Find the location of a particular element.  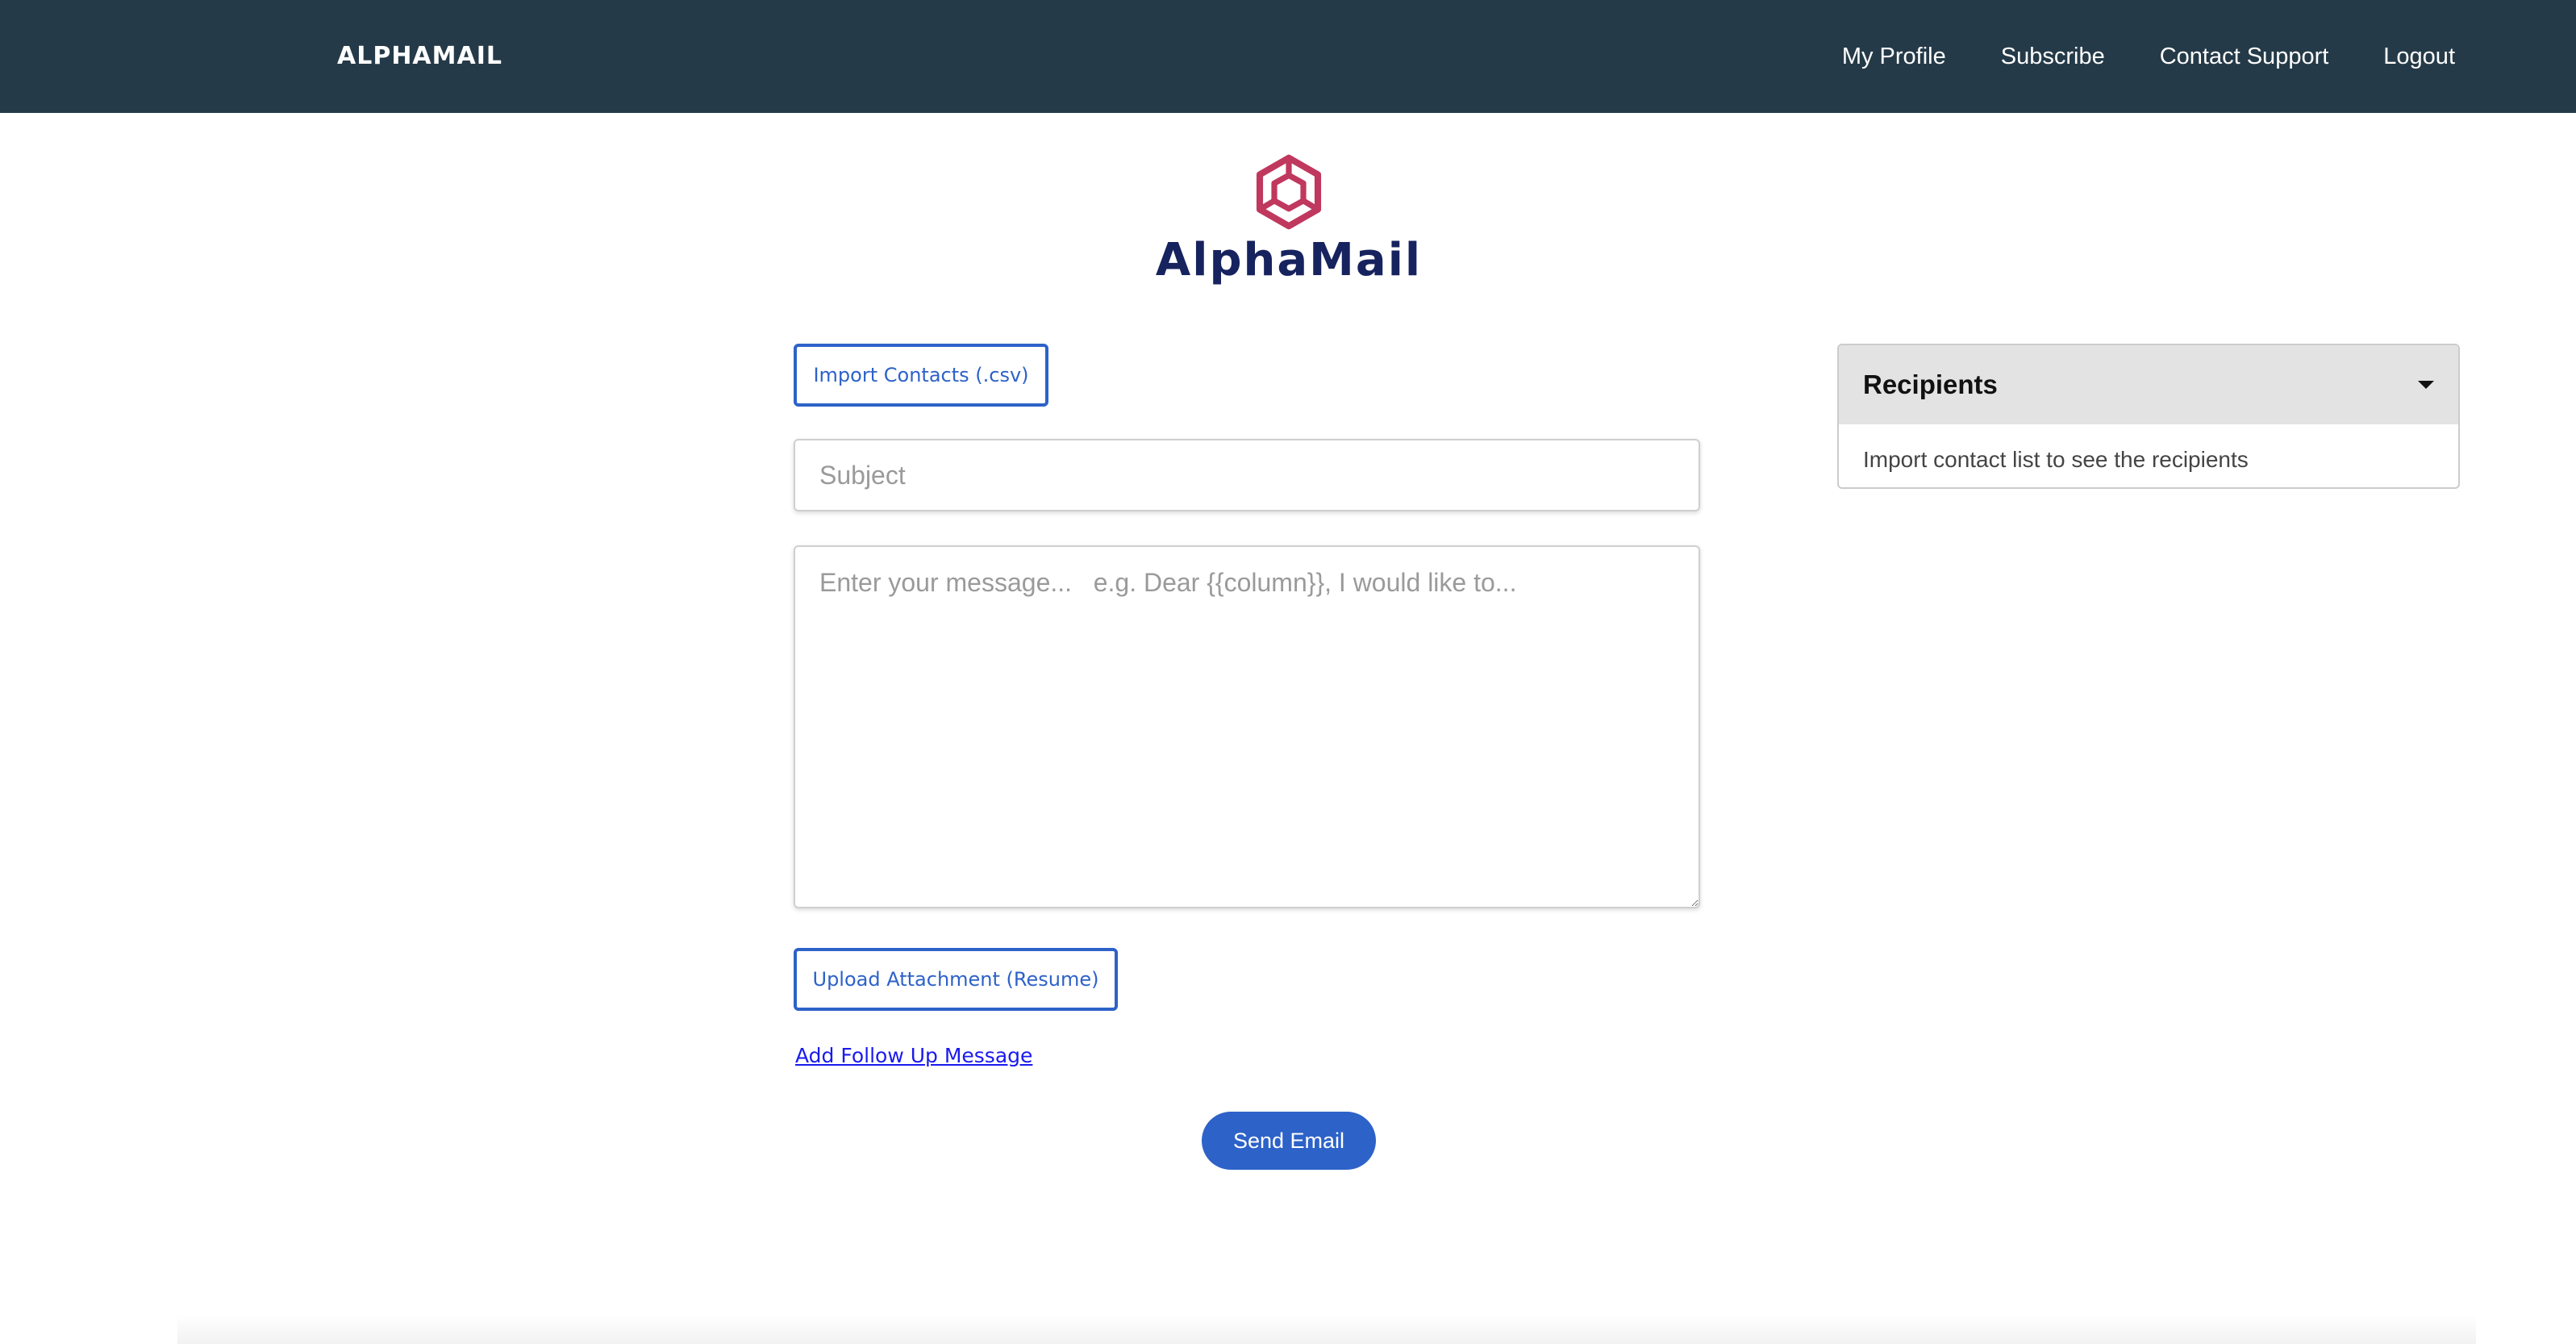

logo-text: AlphaMail is located at coordinates (1289, 260).